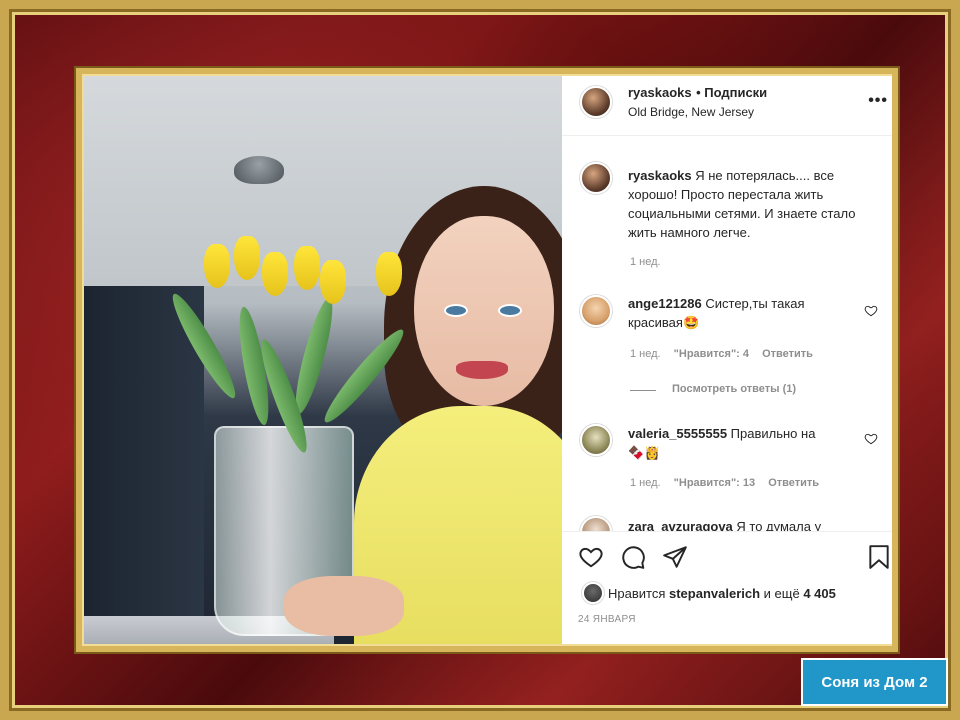 This screenshot has height=720, width=960. Describe the element at coordinates (731, 92) in the screenshot. I see `follow-status: • Подписки` at that location.